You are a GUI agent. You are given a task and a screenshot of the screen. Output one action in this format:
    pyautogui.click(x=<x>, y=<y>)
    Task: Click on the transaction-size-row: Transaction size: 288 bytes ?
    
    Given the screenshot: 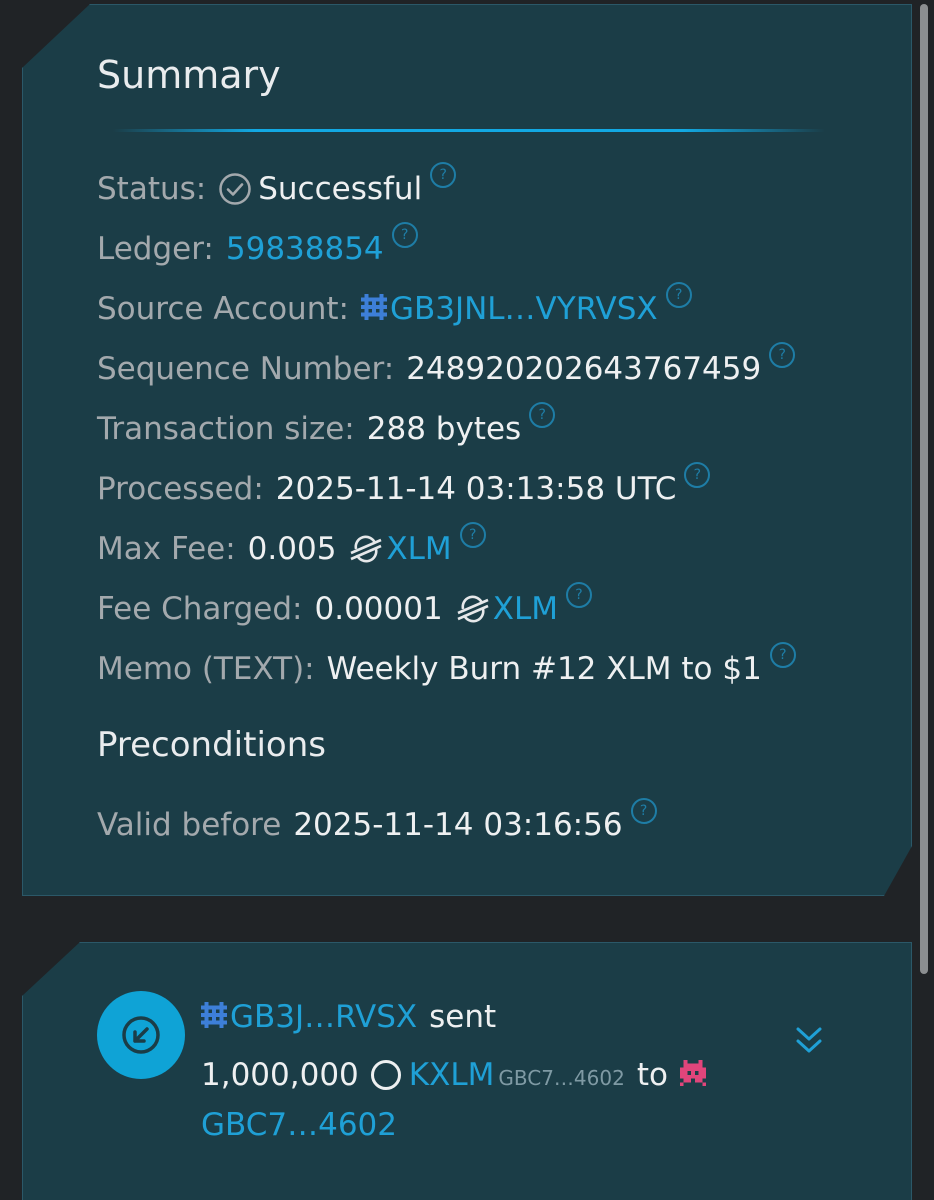 What is the action you would take?
    pyautogui.click(x=326, y=429)
    